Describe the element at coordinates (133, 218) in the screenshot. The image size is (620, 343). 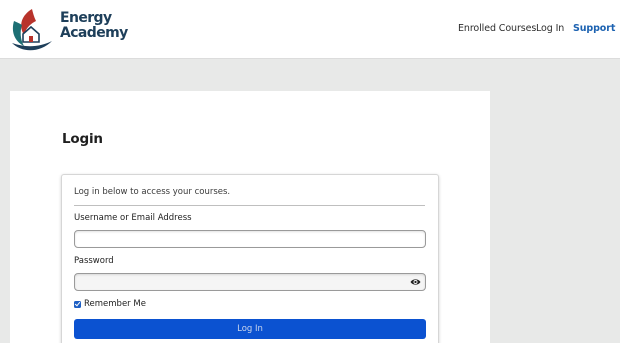
I see `username-label: Username or Email Address` at that location.